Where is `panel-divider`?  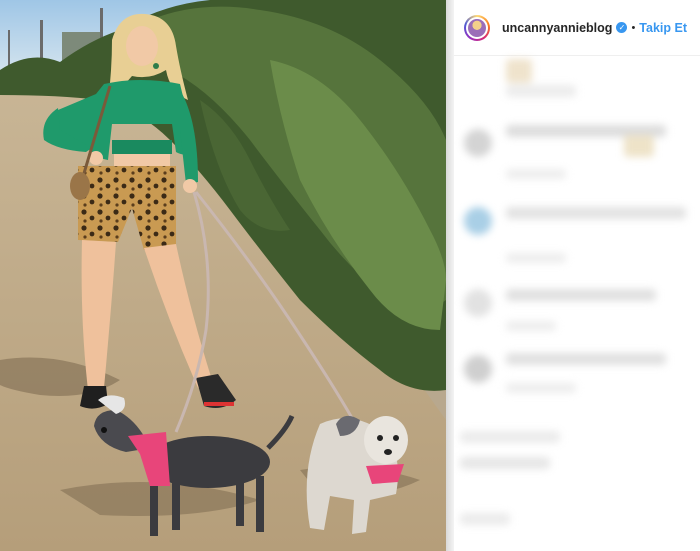 panel-divider is located at coordinates (450, 275).